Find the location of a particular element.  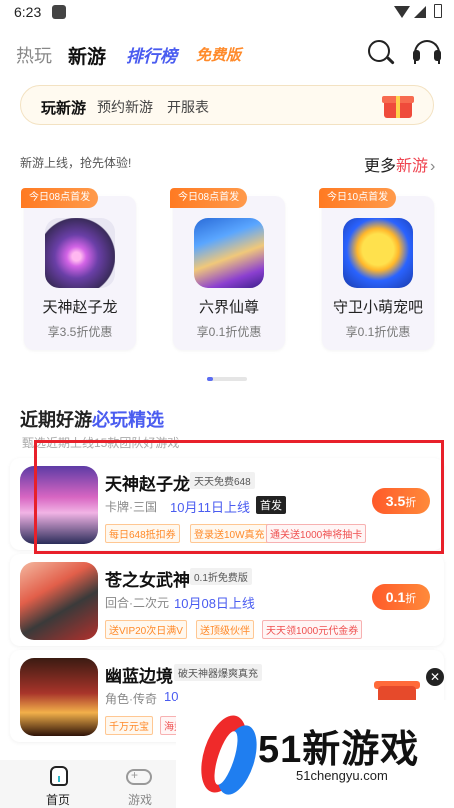

headset-icon is located at coordinates (427, 53).